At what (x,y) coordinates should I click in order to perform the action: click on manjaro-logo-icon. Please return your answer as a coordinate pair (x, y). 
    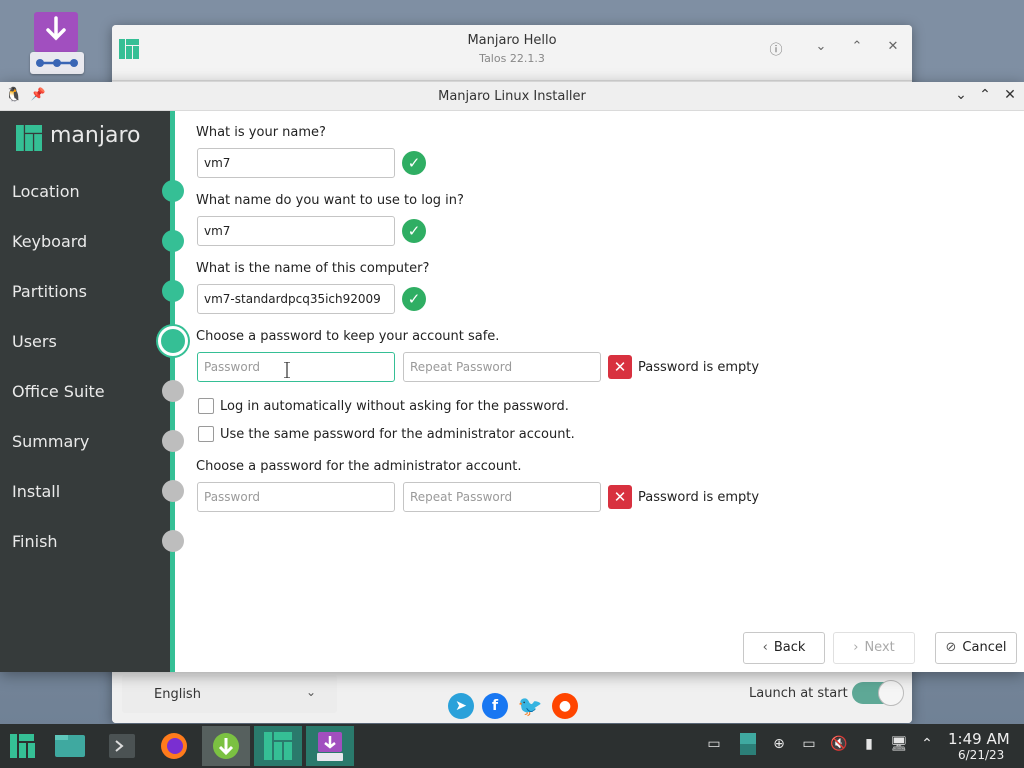
    Looking at the image, I should click on (29, 138).